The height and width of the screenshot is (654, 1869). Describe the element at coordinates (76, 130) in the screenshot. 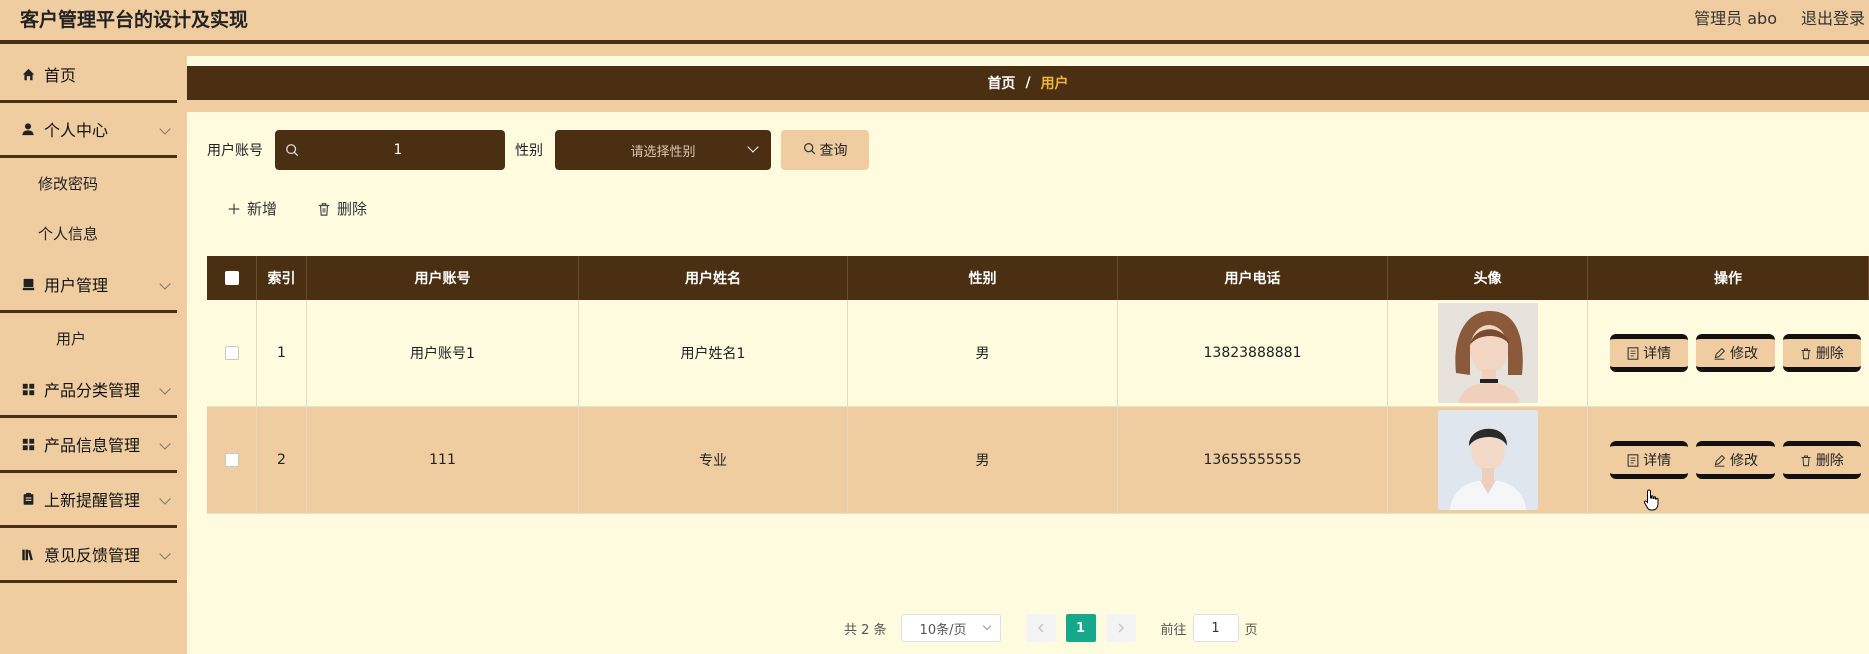

I see `sidebar-item-label: 个人中心` at that location.